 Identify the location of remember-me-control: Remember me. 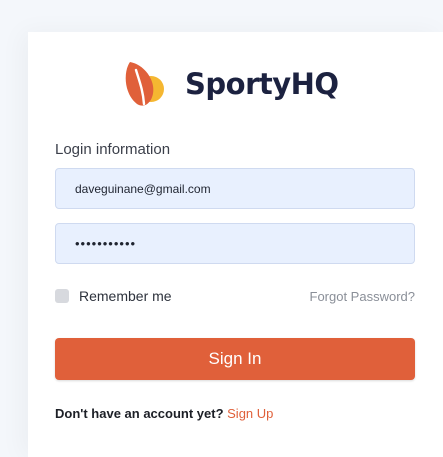
(113, 296).